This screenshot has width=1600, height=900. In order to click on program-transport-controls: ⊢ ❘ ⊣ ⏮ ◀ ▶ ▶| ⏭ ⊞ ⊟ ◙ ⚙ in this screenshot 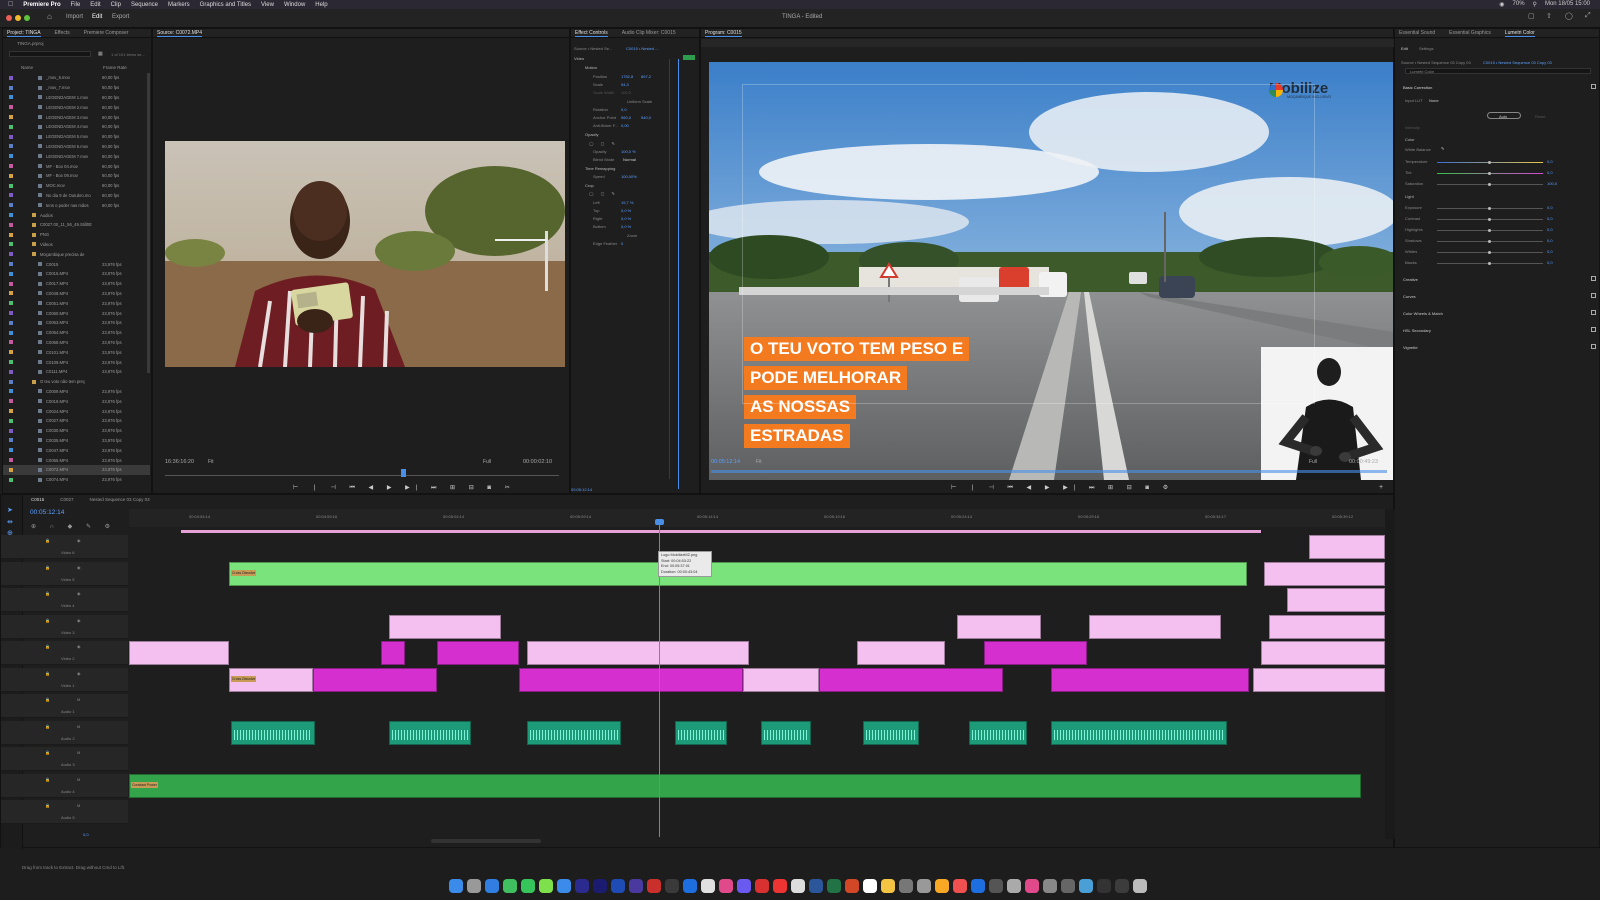, I will do `click(1062, 488)`.